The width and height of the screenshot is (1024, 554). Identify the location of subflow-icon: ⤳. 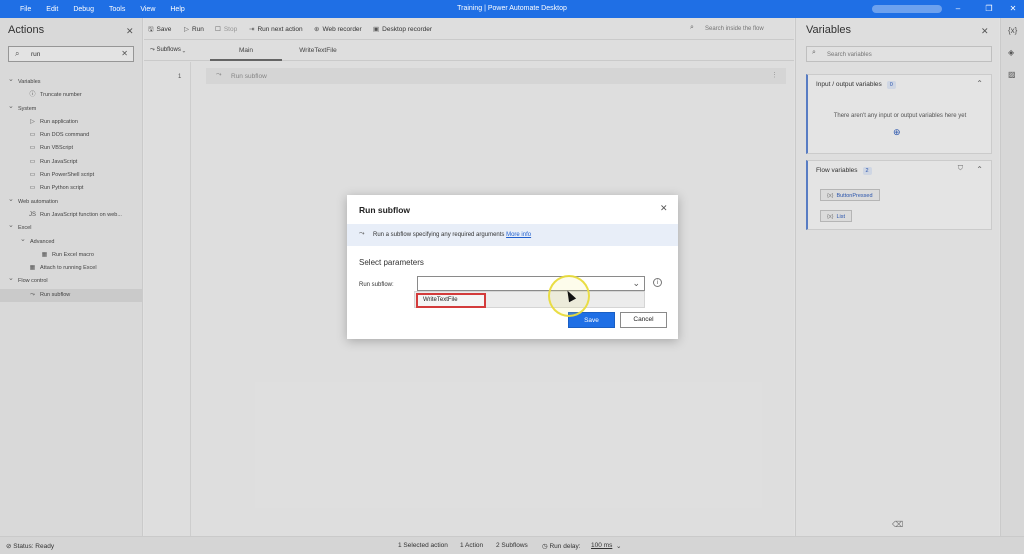
(362, 233).